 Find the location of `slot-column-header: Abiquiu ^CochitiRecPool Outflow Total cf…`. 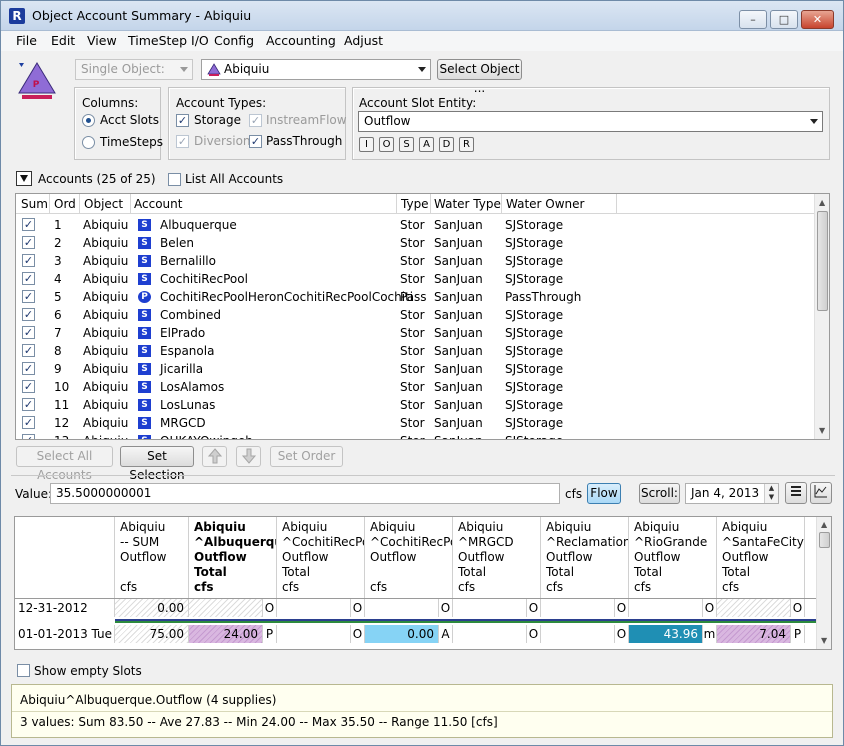

slot-column-header: Abiquiu ^CochitiRecPool Outflow Total cf… is located at coordinates (321, 557).